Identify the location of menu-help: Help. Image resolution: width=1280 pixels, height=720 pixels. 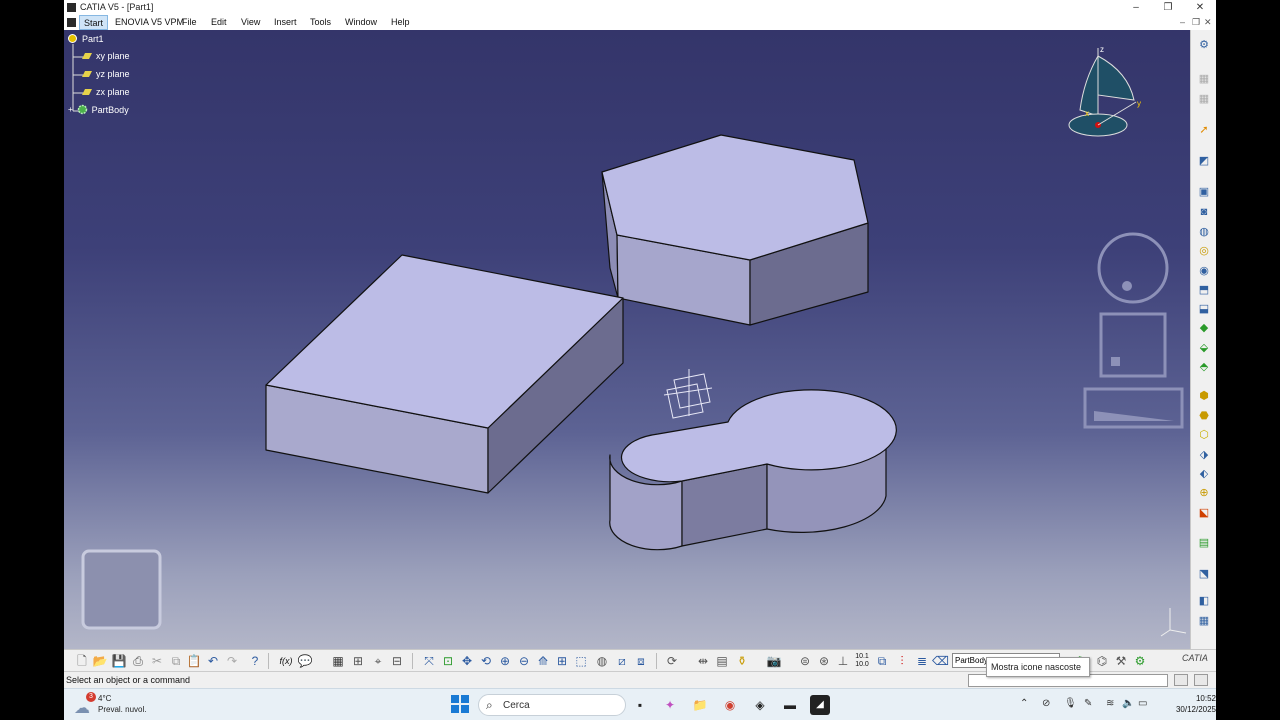
(400, 22).